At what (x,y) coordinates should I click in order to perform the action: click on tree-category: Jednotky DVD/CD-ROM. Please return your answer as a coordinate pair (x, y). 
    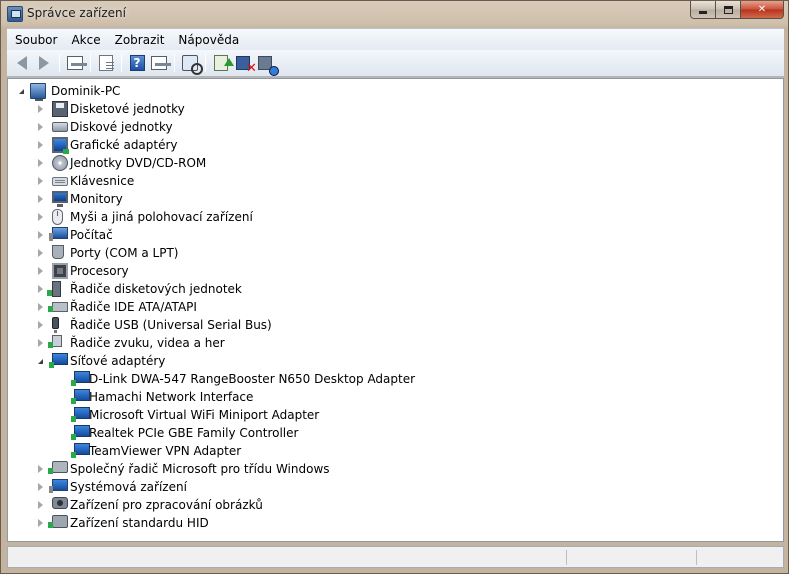
    Looking at the image, I should click on (395, 163).